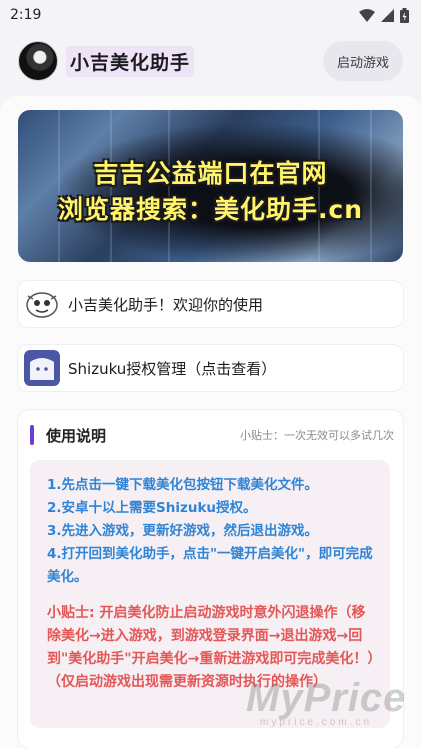 Image resolution: width=421 pixels, height=748 pixels. What do you see at coordinates (42, 368) in the screenshot?
I see `shizuku-icon` at bounding box center [42, 368].